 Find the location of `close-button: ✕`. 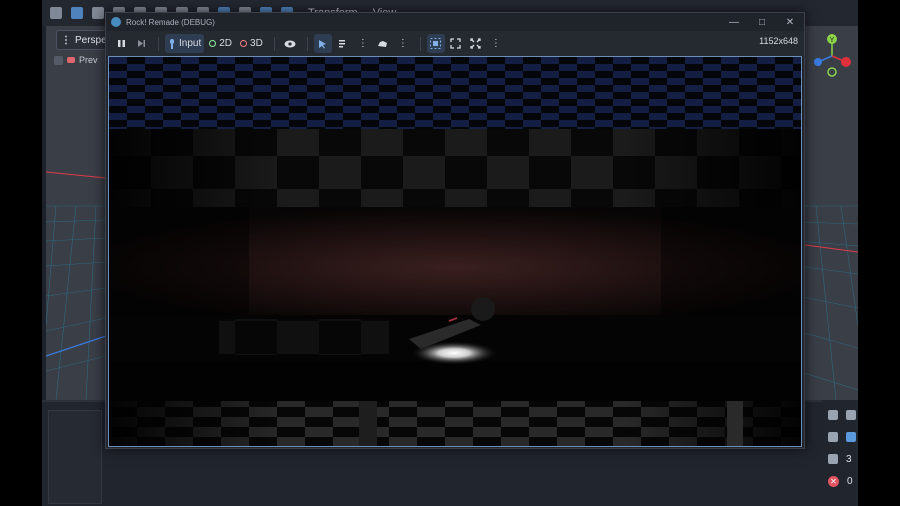

close-button: ✕ is located at coordinates (790, 22).